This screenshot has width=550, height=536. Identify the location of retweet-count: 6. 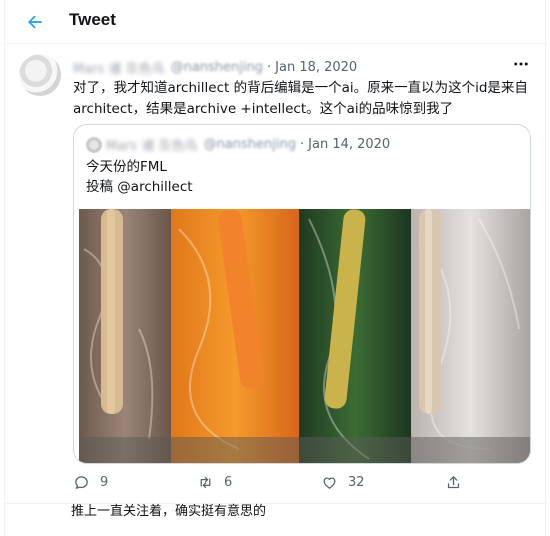
(228, 482).